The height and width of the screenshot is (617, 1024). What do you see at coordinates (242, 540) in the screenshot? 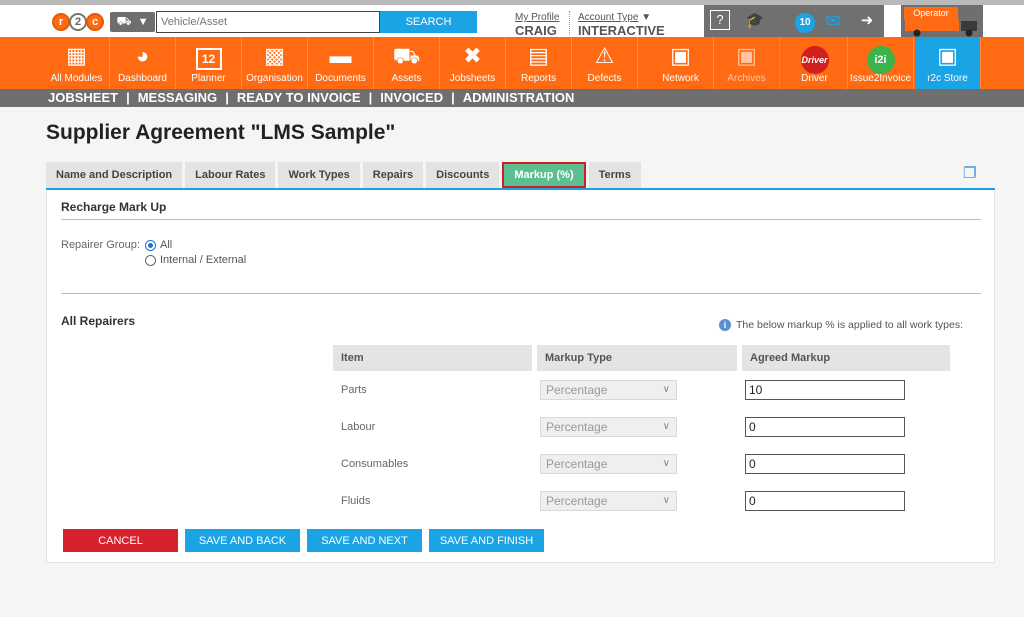
I see `save-and-back-button: SAVE AND BACK` at bounding box center [242, 540].